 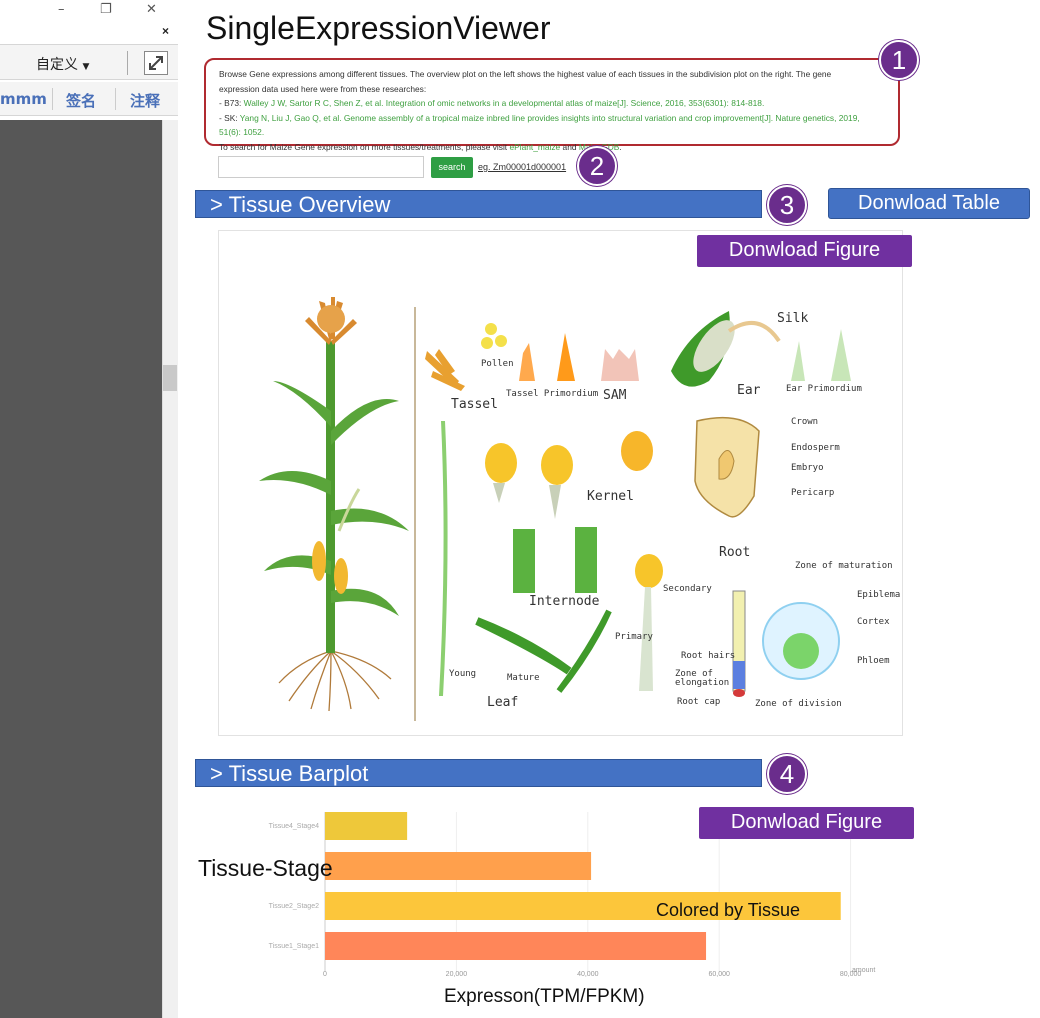 What do you see at coordinates (806, 823) in the screenshot?
I see `download-barplot-figure-button: Donwload Figure` at bounding box center [806, 823].